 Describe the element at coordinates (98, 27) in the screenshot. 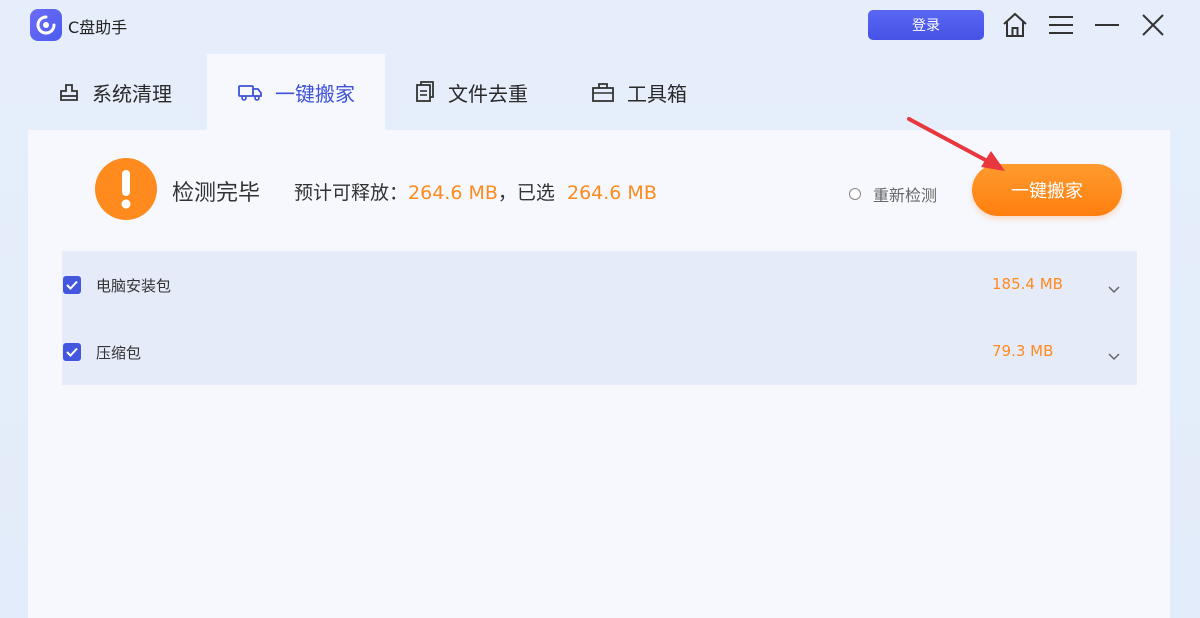

I see `app-title: C盘助手` at that location.